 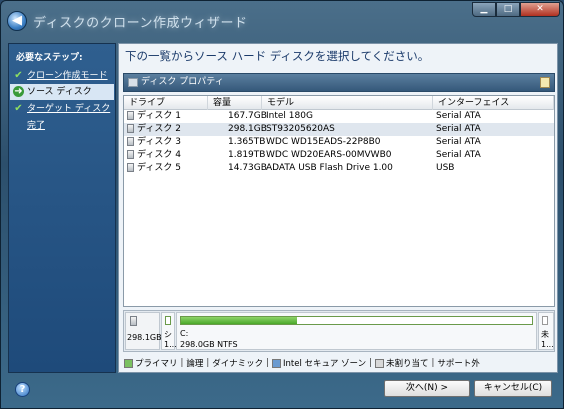 I want to click on drive-cell: ディスク 1, so click(x=154, y=116).